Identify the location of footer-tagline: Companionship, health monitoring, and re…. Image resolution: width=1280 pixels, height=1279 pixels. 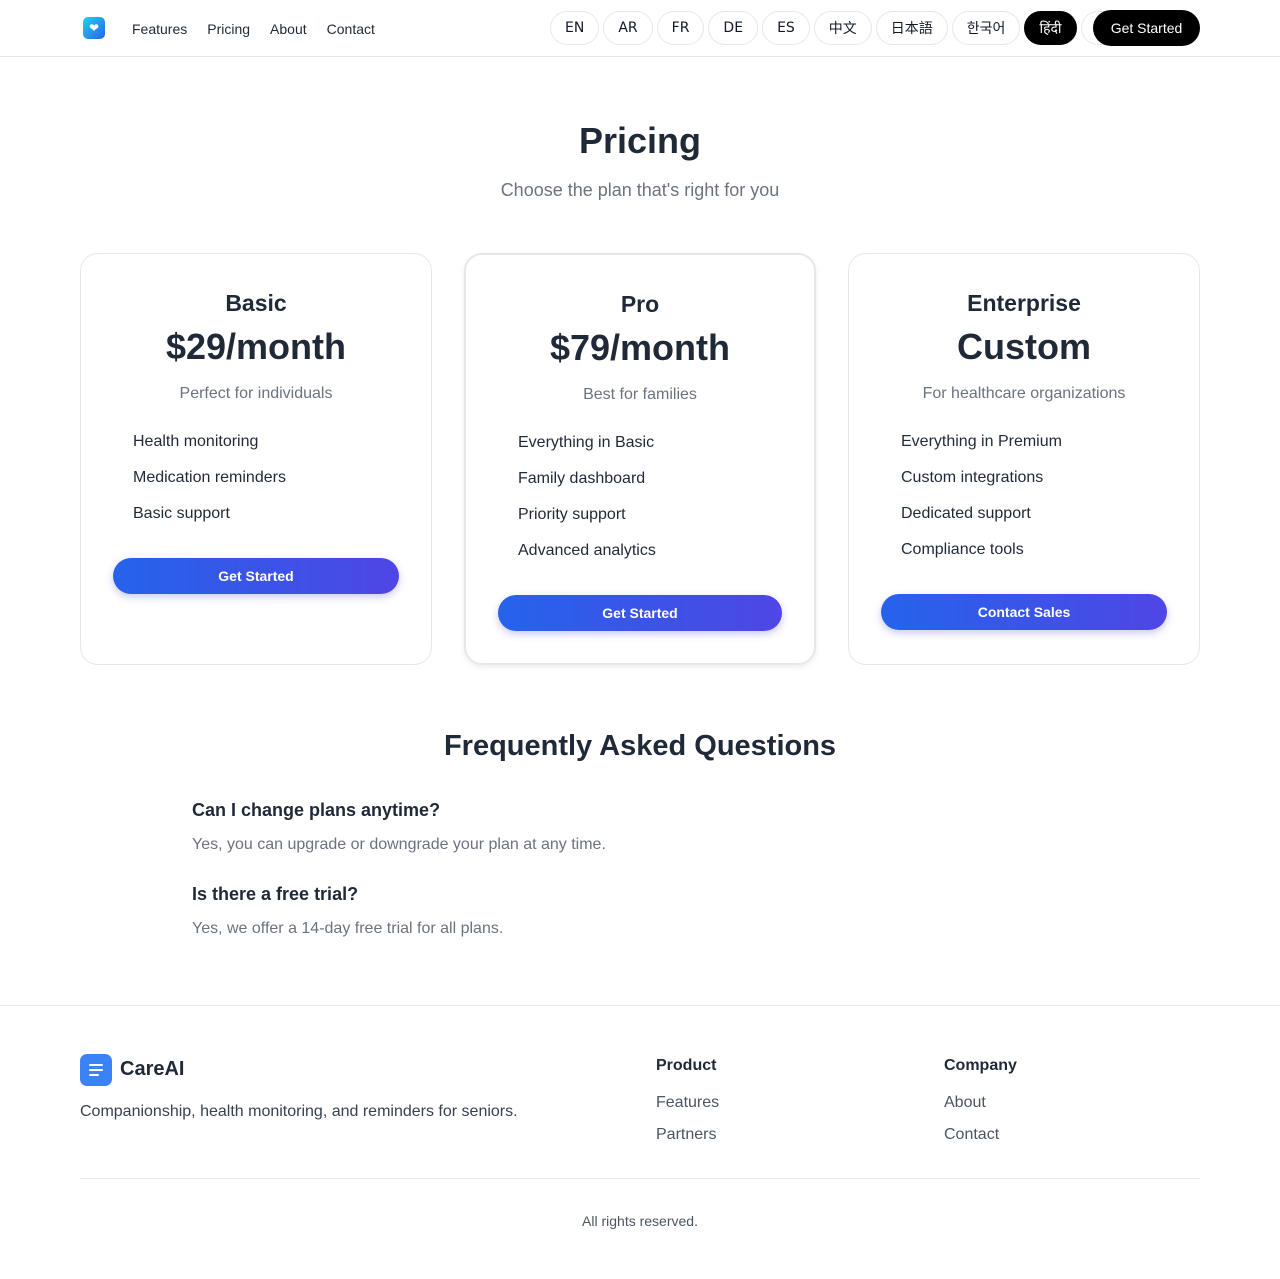
(299, 1111).